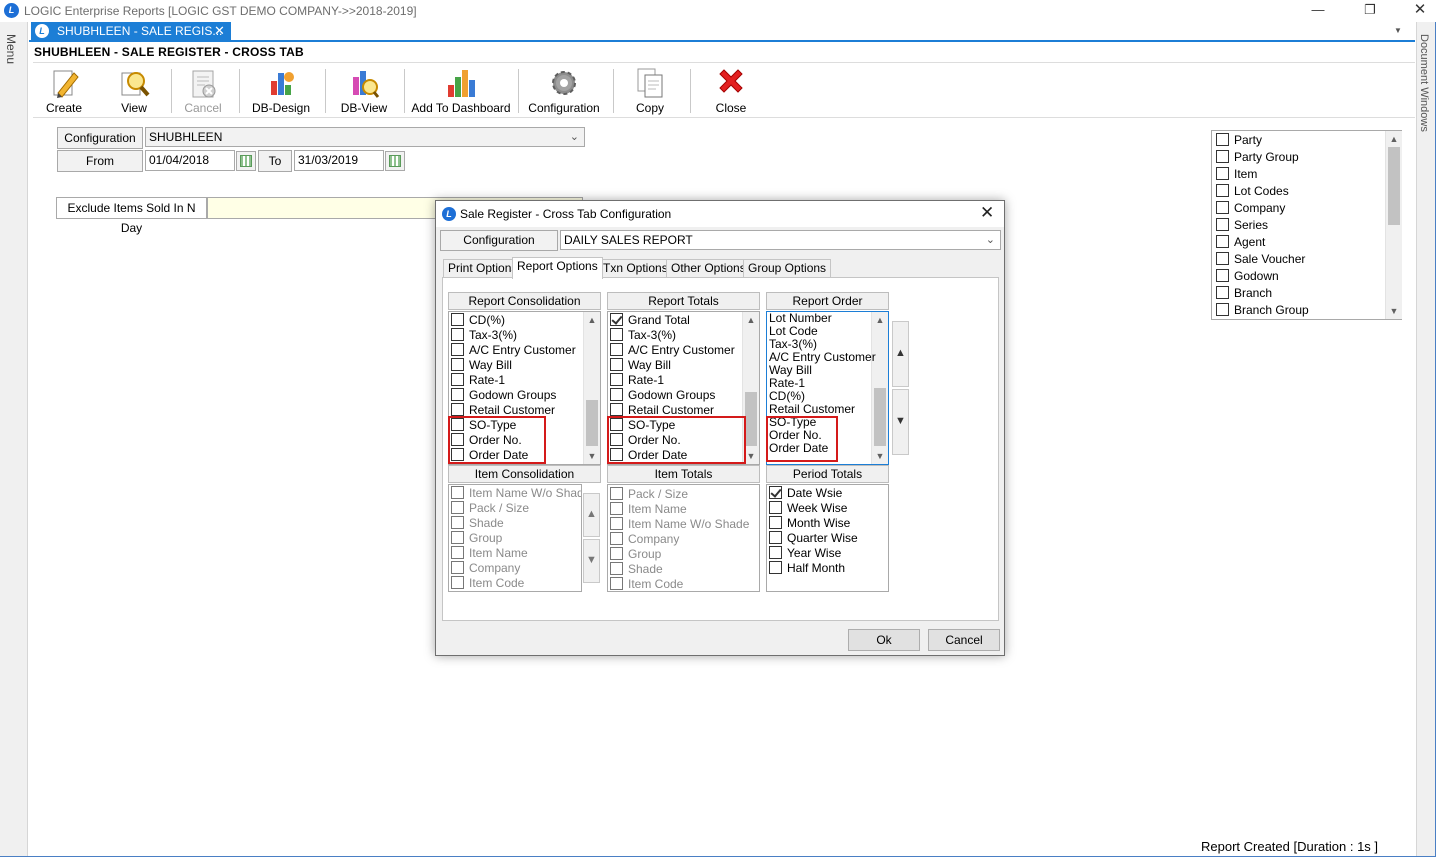 This screenshot has height=857, width=1436. What do you see at coordinates (900, 354) in the screenshot?
I see `move-up-button: ▲` at bounding box center [900, 354].